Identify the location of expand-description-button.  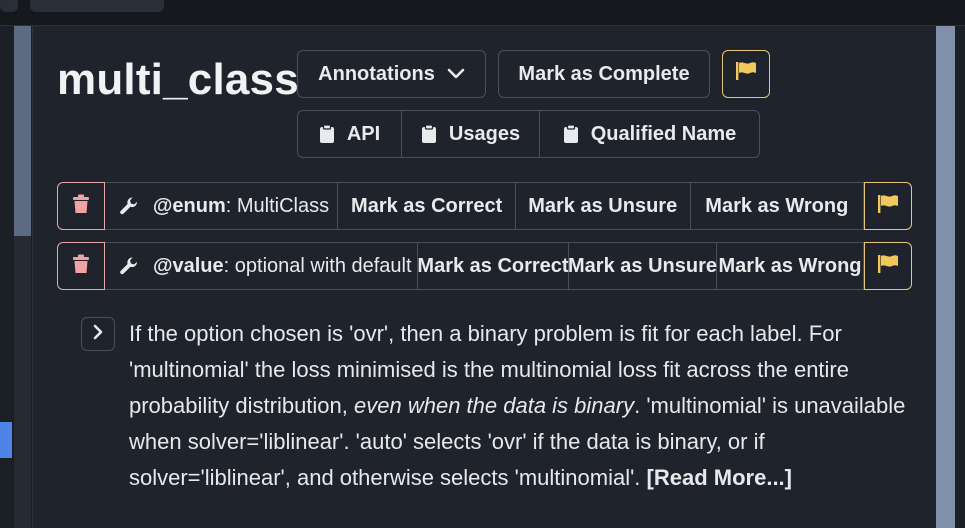
(98, 334).